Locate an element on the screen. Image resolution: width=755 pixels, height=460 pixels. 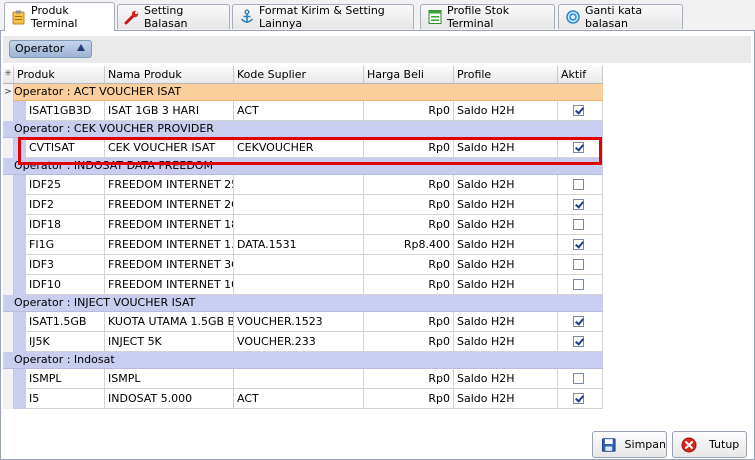
cell-nama-produk: FREEDOM INTERNET 1.5GB is located at coordinates (169, 245).